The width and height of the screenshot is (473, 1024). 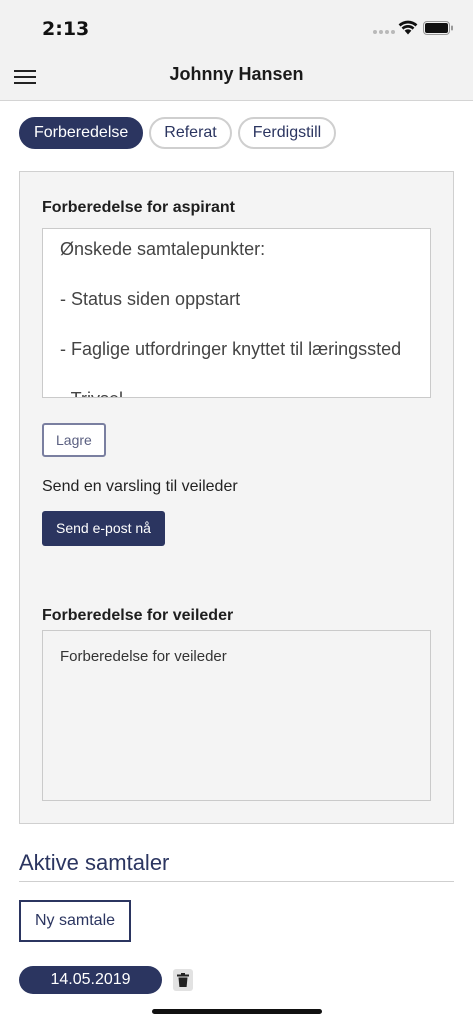 I want to click on battery-icon, so click(x=438, y=28).